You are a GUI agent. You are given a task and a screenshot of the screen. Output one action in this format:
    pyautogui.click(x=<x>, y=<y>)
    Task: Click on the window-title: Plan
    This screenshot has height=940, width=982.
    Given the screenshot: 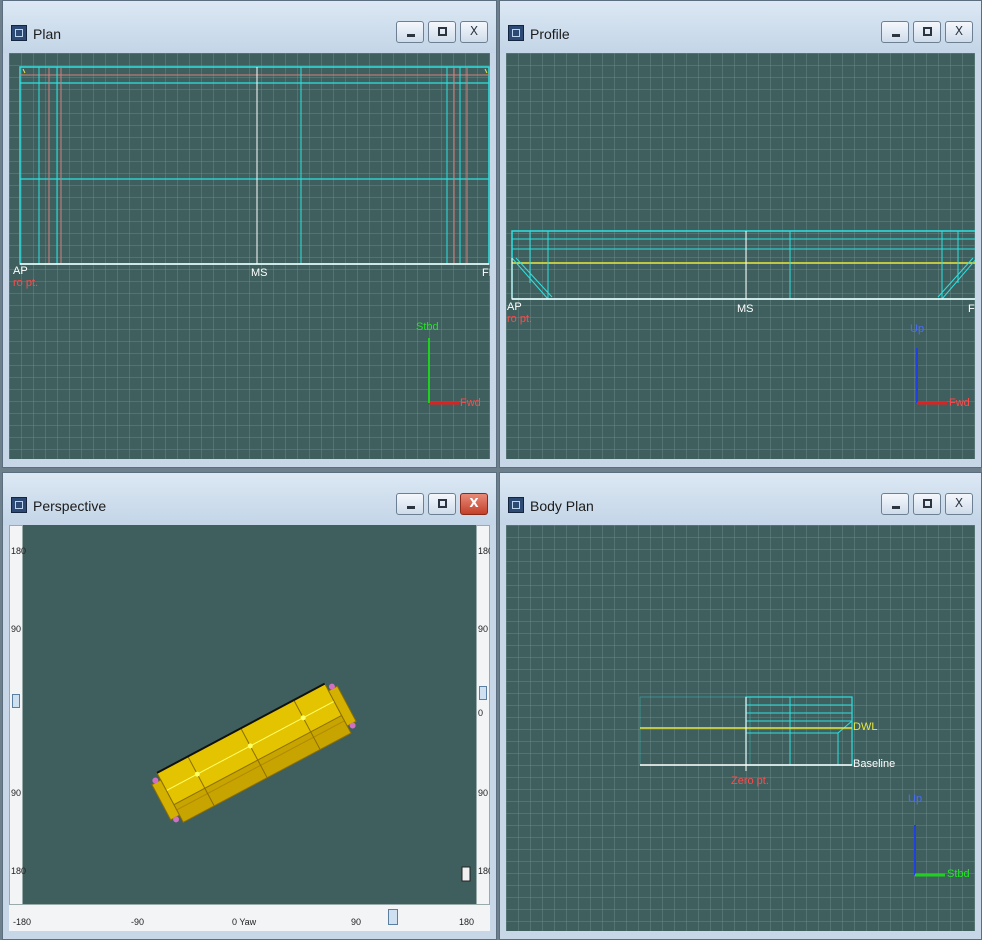 What is the action you would take?
    pyautogui.click(x=47, y=34)
    